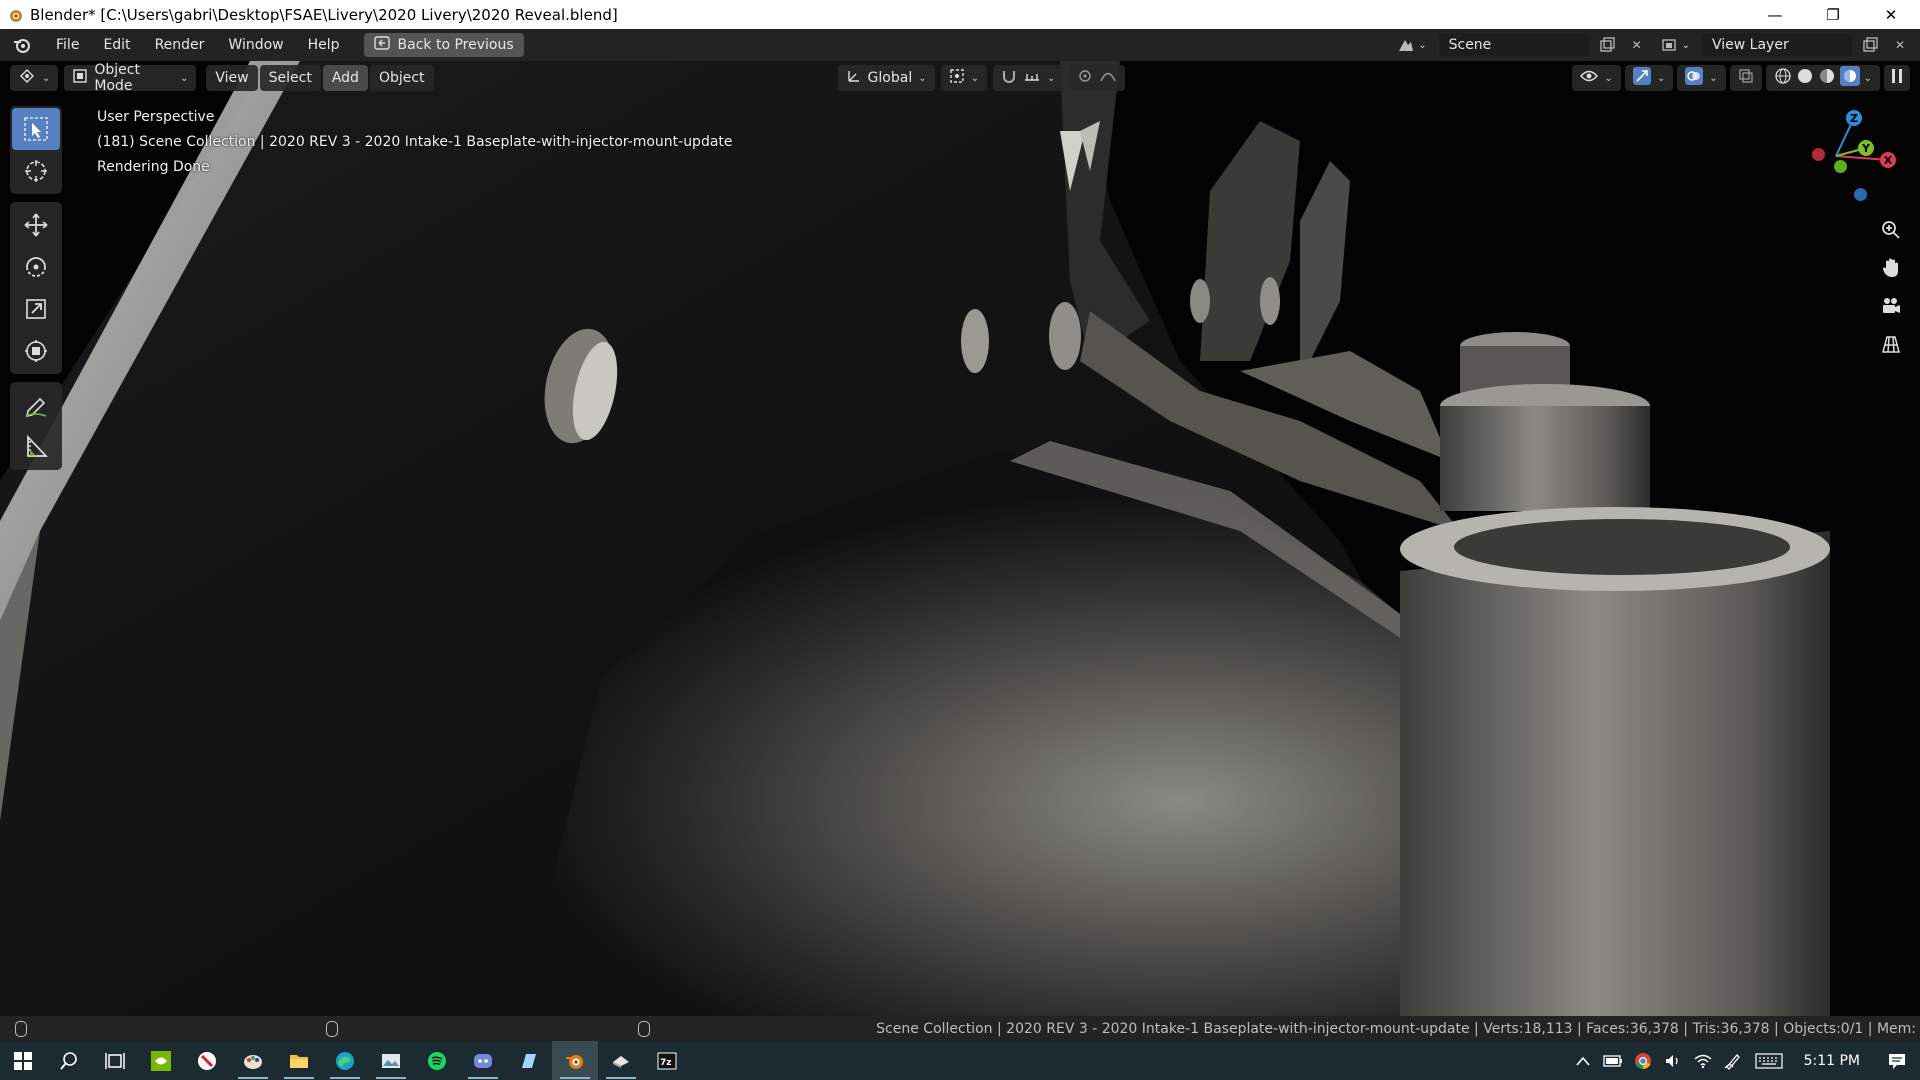 Image resolution: width=1920 pixels, height=1080 pixels. What do you see at coordinates (381, 45) in the screenshot?
I see `back-icon` at bounding box center [381, 45].